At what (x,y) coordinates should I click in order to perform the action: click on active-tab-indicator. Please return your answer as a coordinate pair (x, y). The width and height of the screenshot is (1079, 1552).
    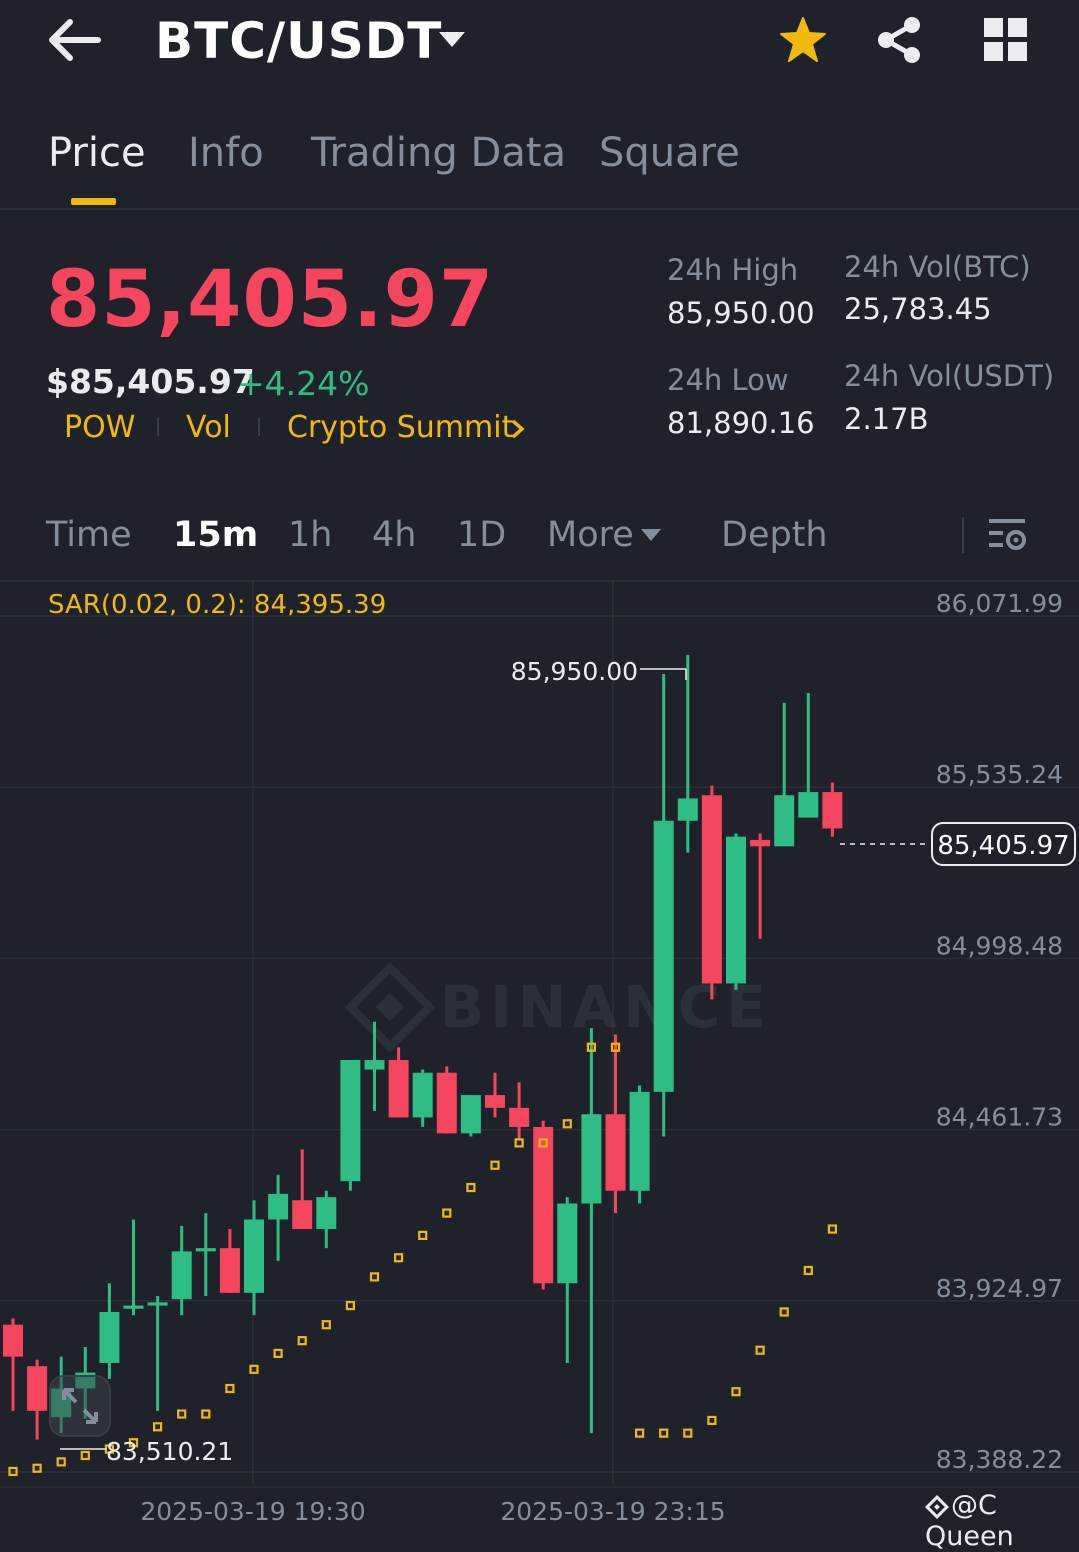
    Looking at the image, I should click on (93, 201).